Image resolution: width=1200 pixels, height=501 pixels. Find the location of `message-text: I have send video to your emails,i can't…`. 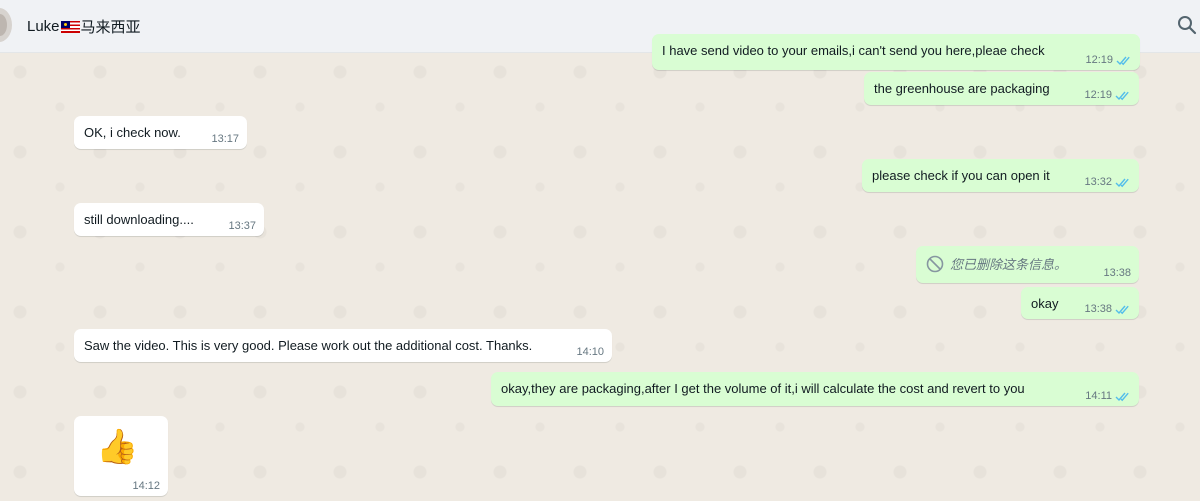

message-text: I have send video to your emails,i can't… is located at coordinates (853, 50).